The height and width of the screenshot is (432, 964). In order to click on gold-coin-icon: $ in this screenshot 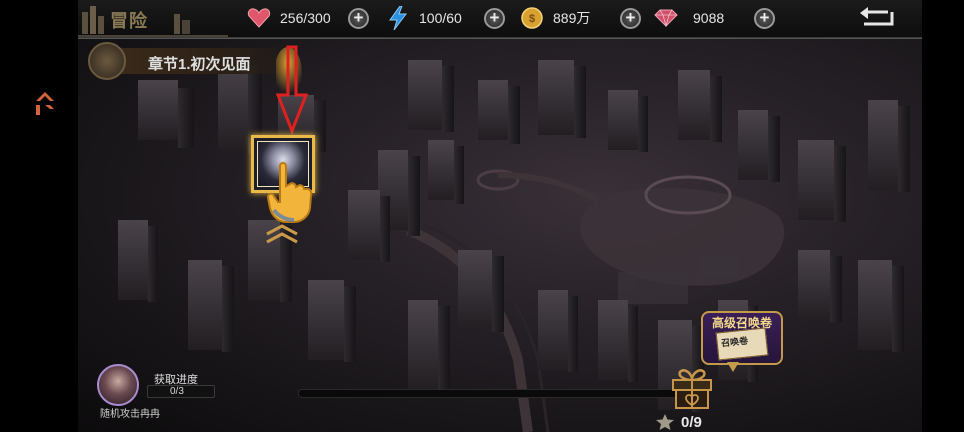, I will do `click(532, 18)`.